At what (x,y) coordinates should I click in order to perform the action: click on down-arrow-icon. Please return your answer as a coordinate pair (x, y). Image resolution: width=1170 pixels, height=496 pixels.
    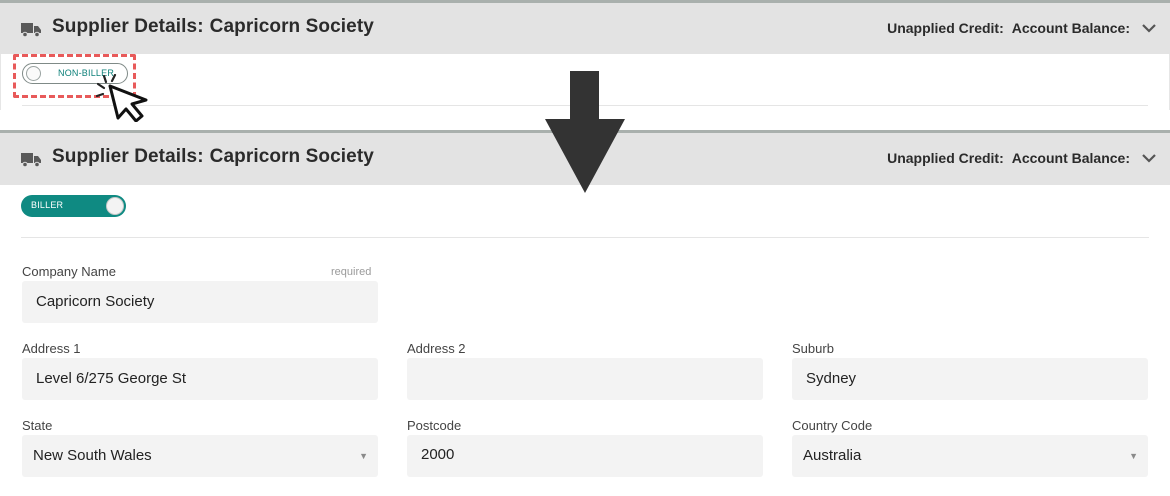
    Looking at the image, I should click on (585, 132).